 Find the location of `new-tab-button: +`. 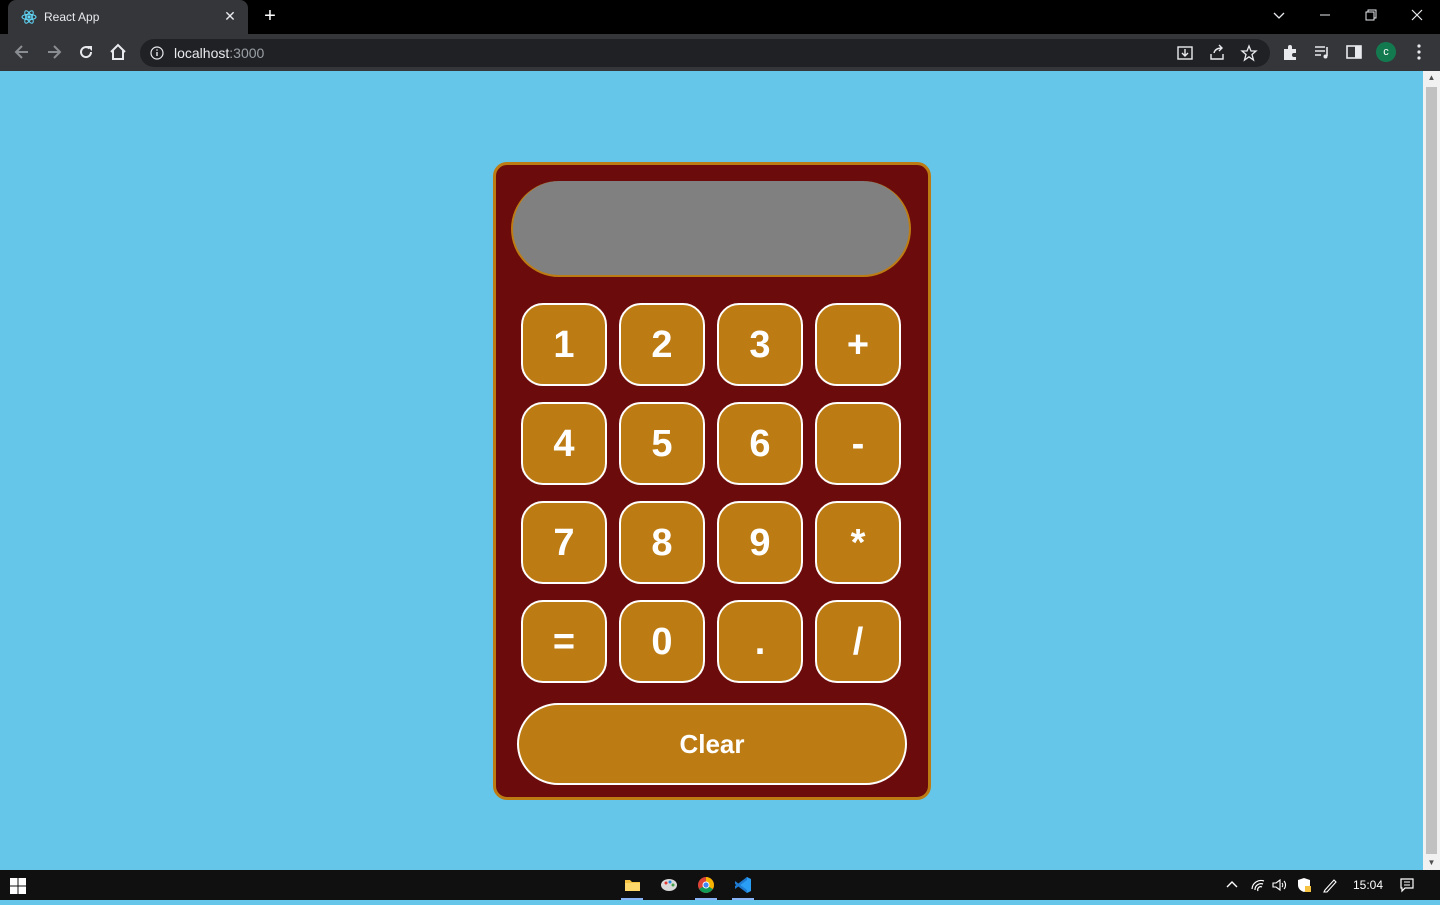

new-tab-button: + is located at coordinates (270, 16).